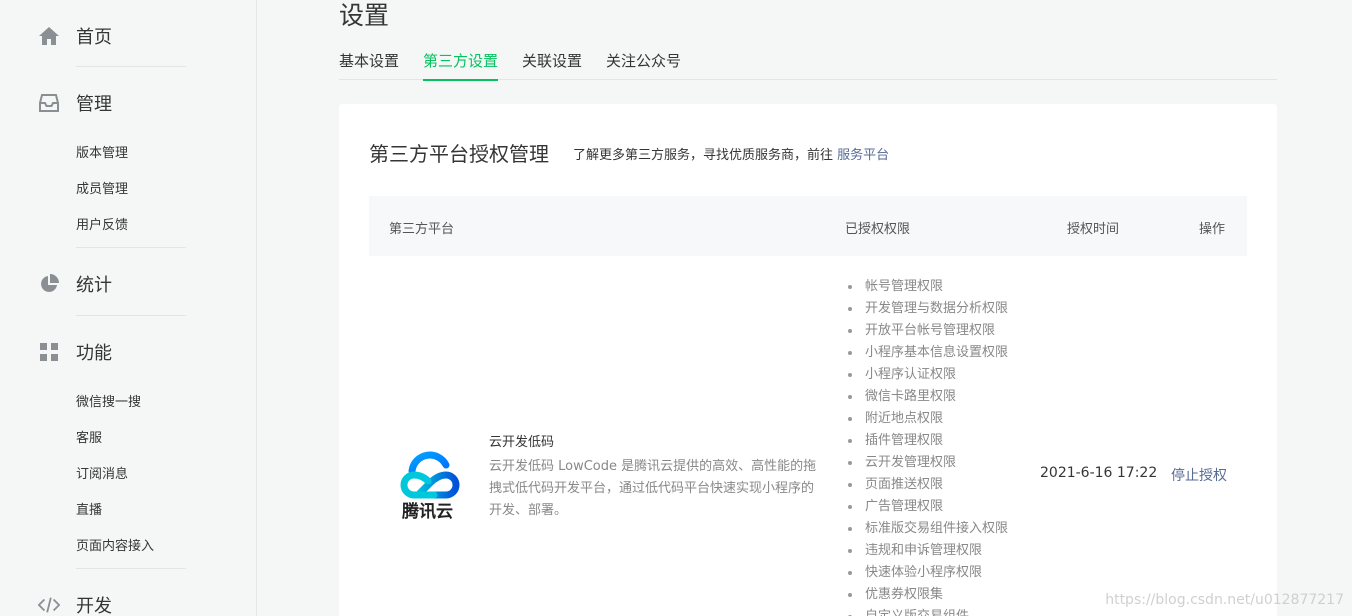 The image size is (1352, 616). What do you see at coordinates (927, 309) in the screenshot?
I see `permission-item: 开发管理与数据分析权限` at bounding box center [927, 309].